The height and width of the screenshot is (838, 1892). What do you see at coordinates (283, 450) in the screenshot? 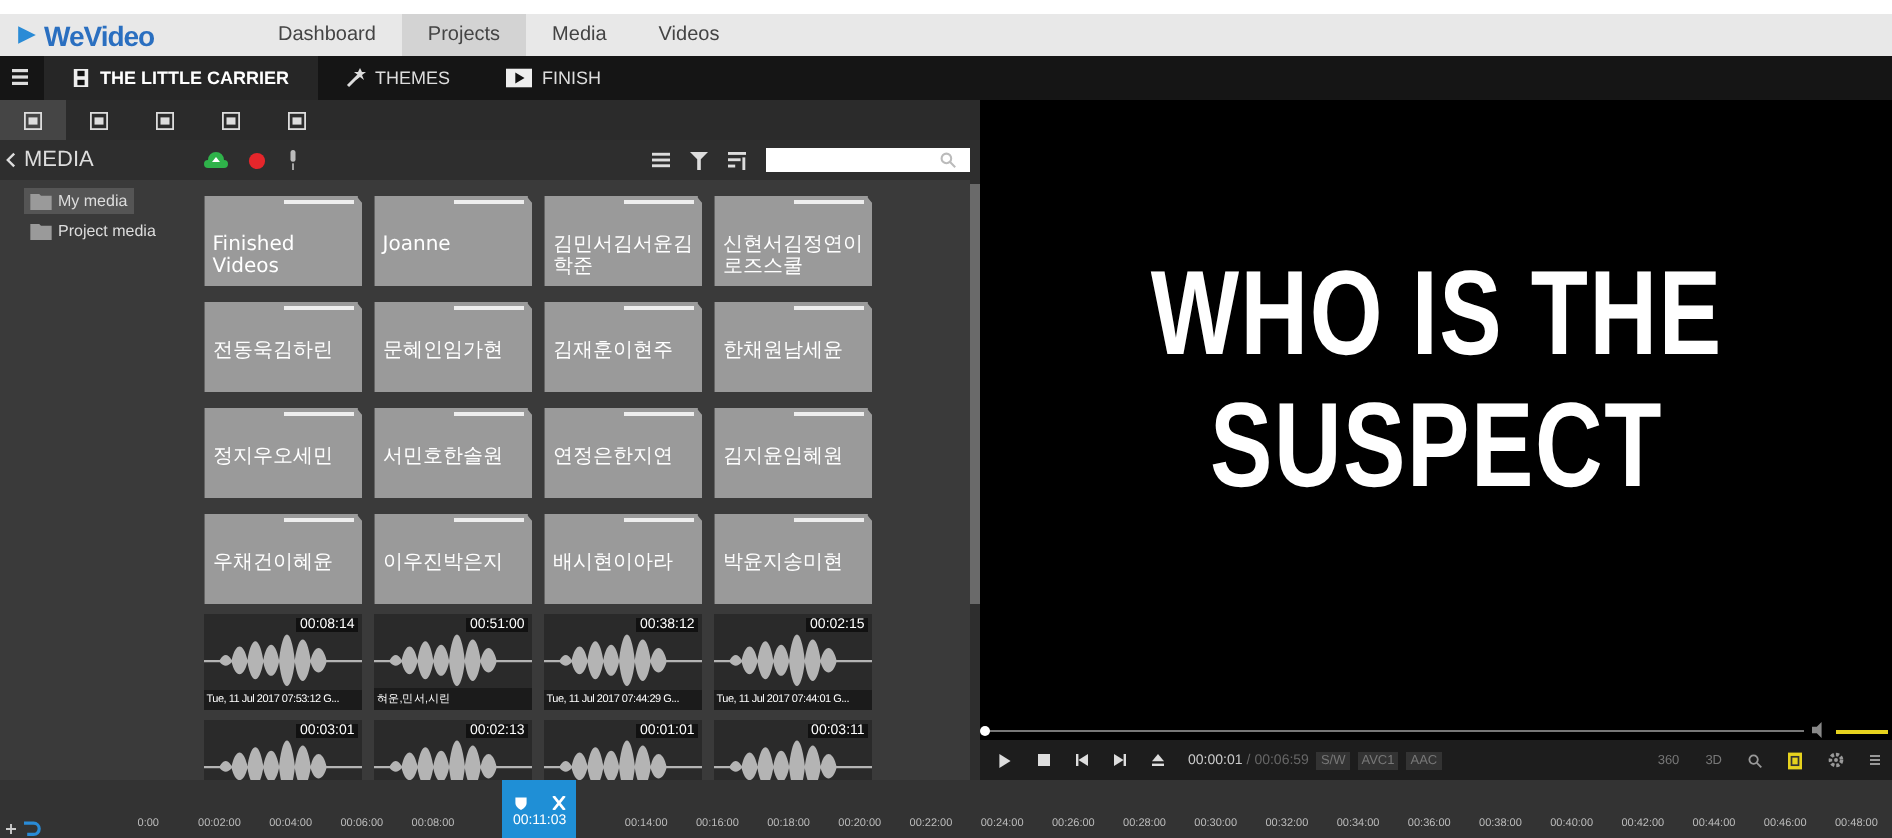
I see `folder-tile: 정지우오세민` at bounding box center [283, 450].